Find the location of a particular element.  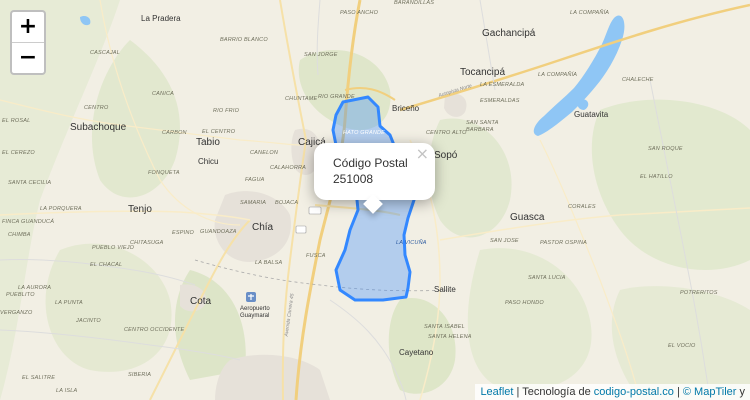

locality-label: La Porquera is located at coordinates (61, 209).